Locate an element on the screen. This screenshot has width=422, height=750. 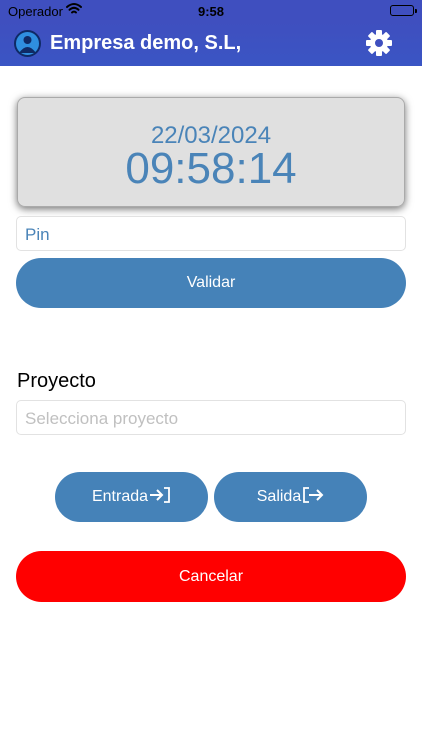
company-title: Empresa demo, S.L, is located at coordinates (146, 43).